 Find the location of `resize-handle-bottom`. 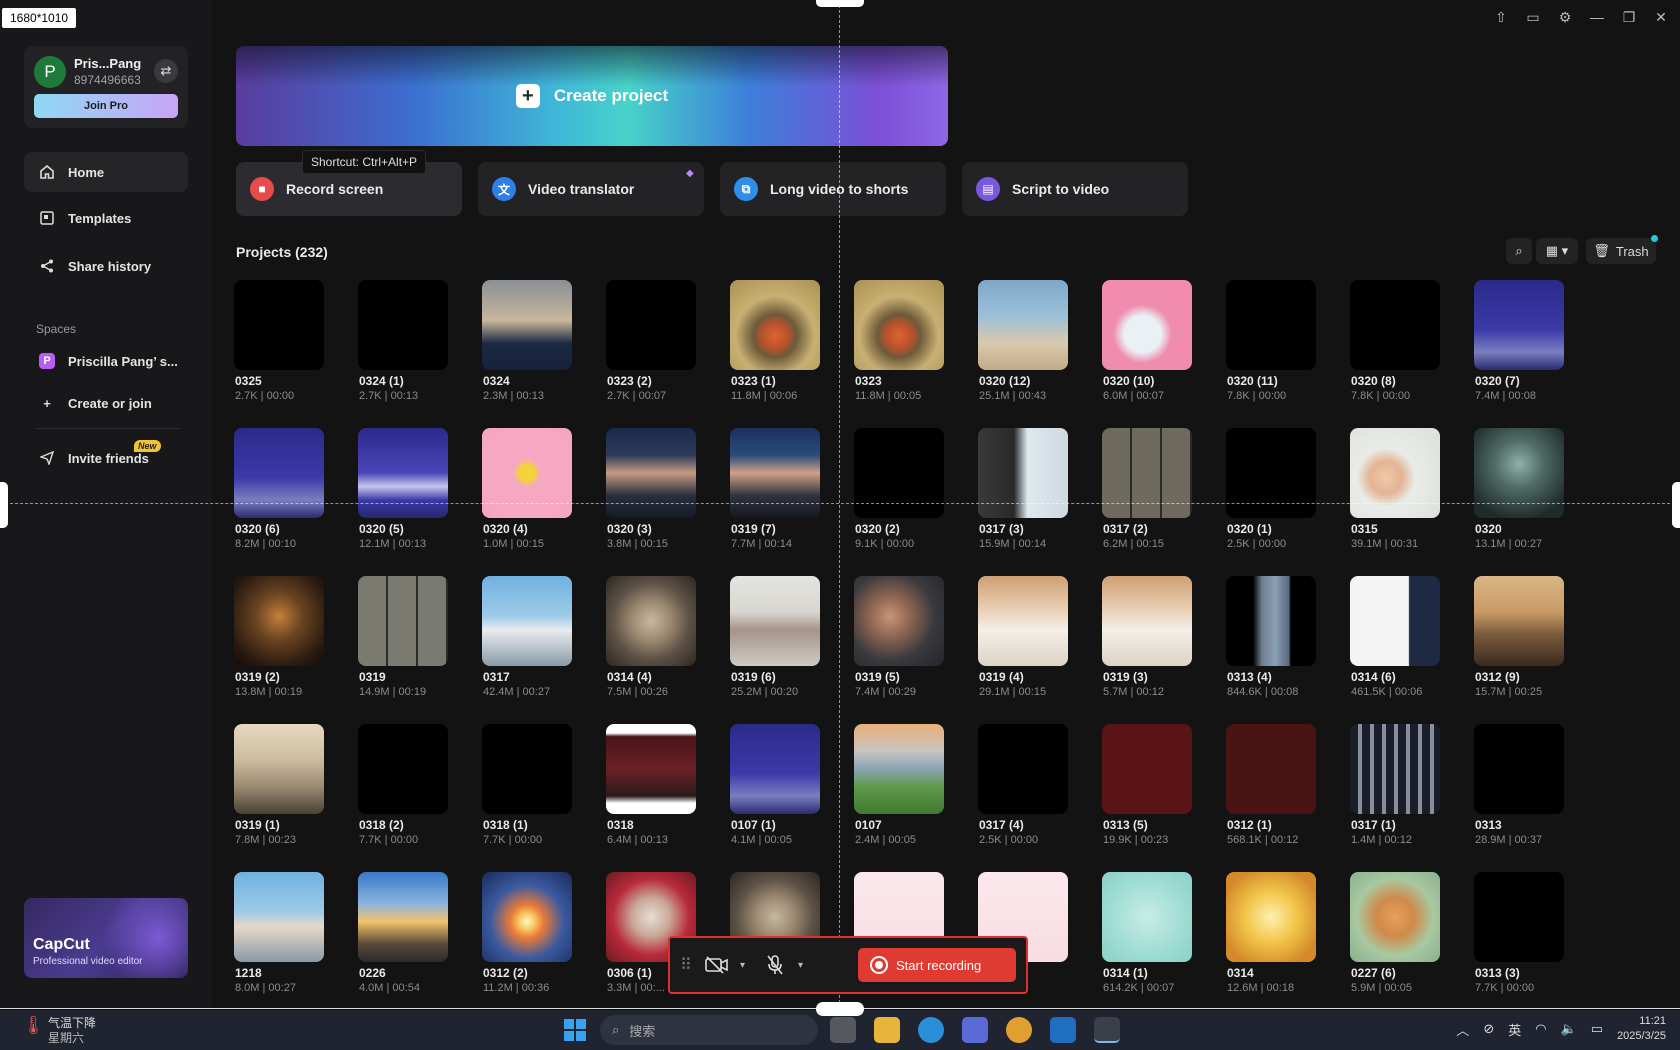

resize-handle-bottom is located at coordinates (840, 1009).